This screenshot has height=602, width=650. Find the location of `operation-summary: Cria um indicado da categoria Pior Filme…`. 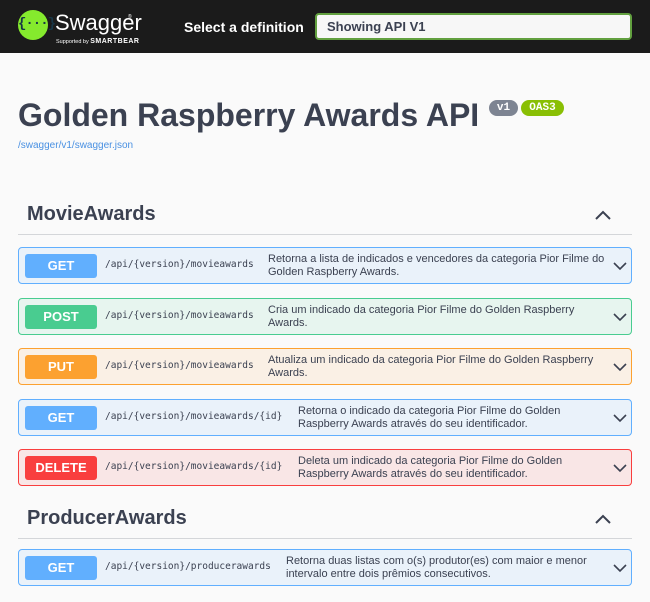

operation-summary: Cria um indicado da categoria Pior Filme… is located at coordinates (421, 316).